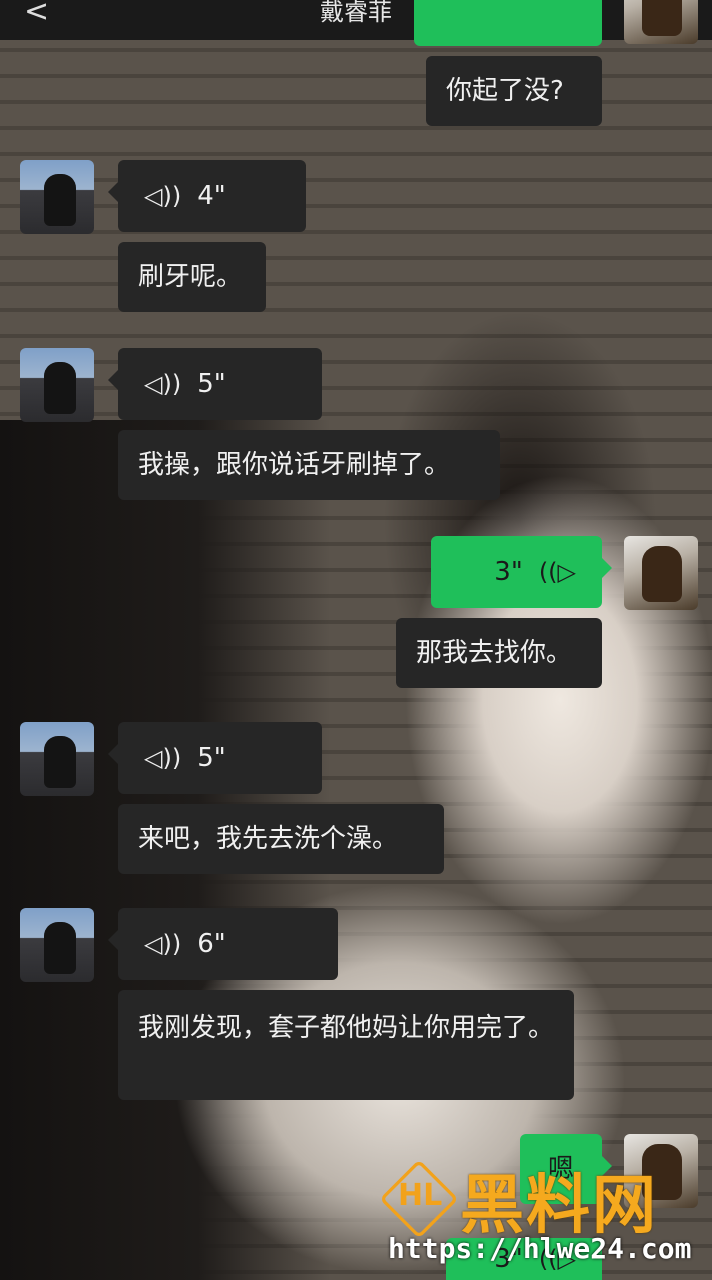  Describe the element at coordinates (346, 1045) in the screenshot. I see `message-bubble: 我刚发现，套子都他妈让你用完了。` at that location.